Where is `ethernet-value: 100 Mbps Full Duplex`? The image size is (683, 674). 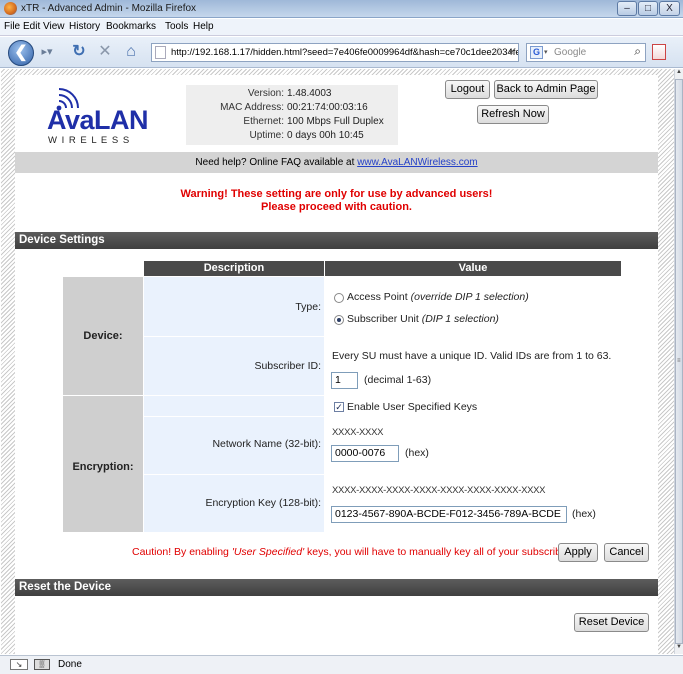 ethernet-value: 100 Mbps Full Duplex is located at coordinates (335, 121).